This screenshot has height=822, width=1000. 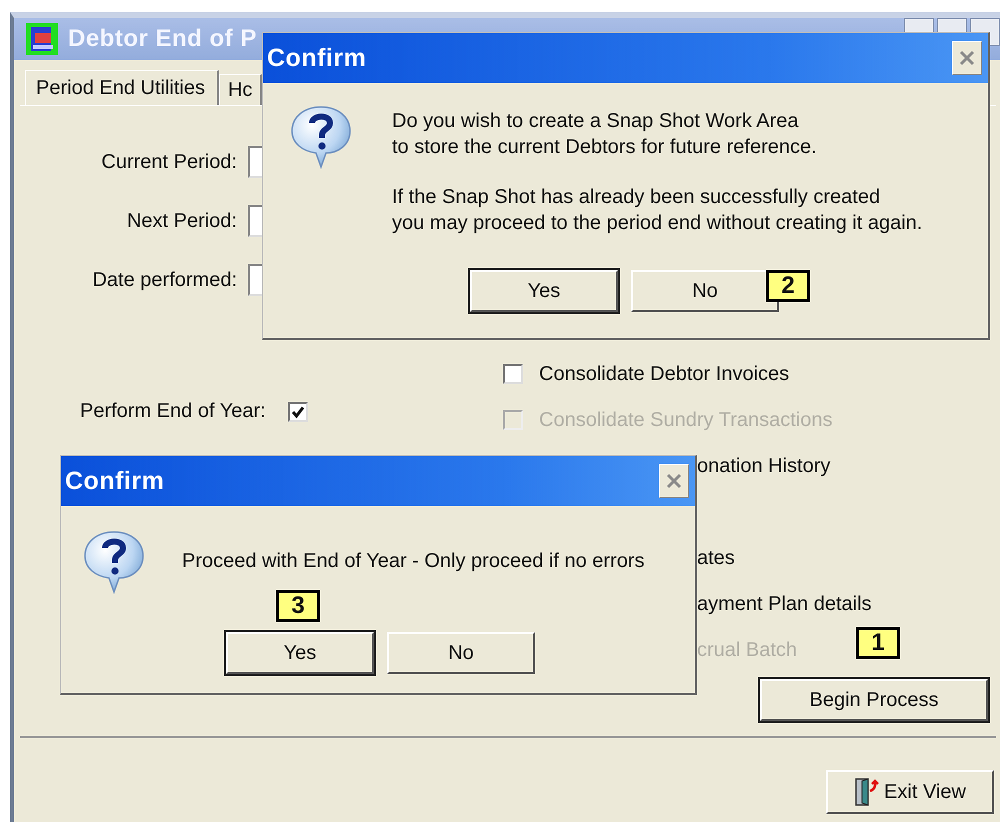 What do you see at coordinates (716, 558) in the screenshot?
I see `checkbox-label: ates` at bounding box center [716, 558].